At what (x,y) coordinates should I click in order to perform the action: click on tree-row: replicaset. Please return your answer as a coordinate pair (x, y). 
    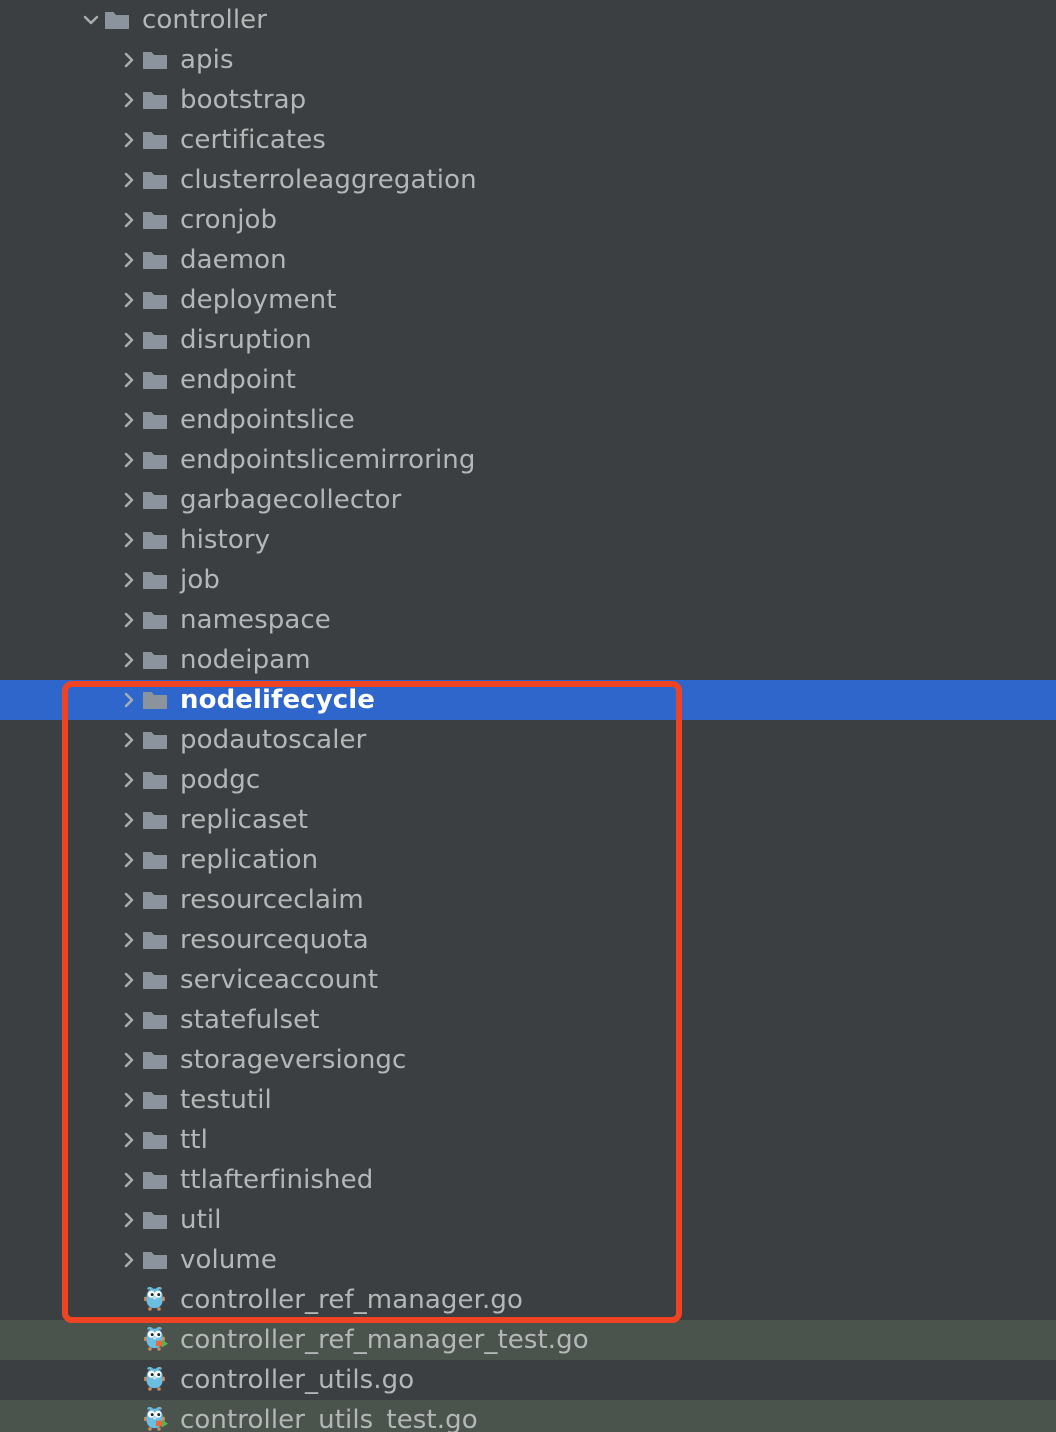
    Looking at the image, I should click on (528, 820).